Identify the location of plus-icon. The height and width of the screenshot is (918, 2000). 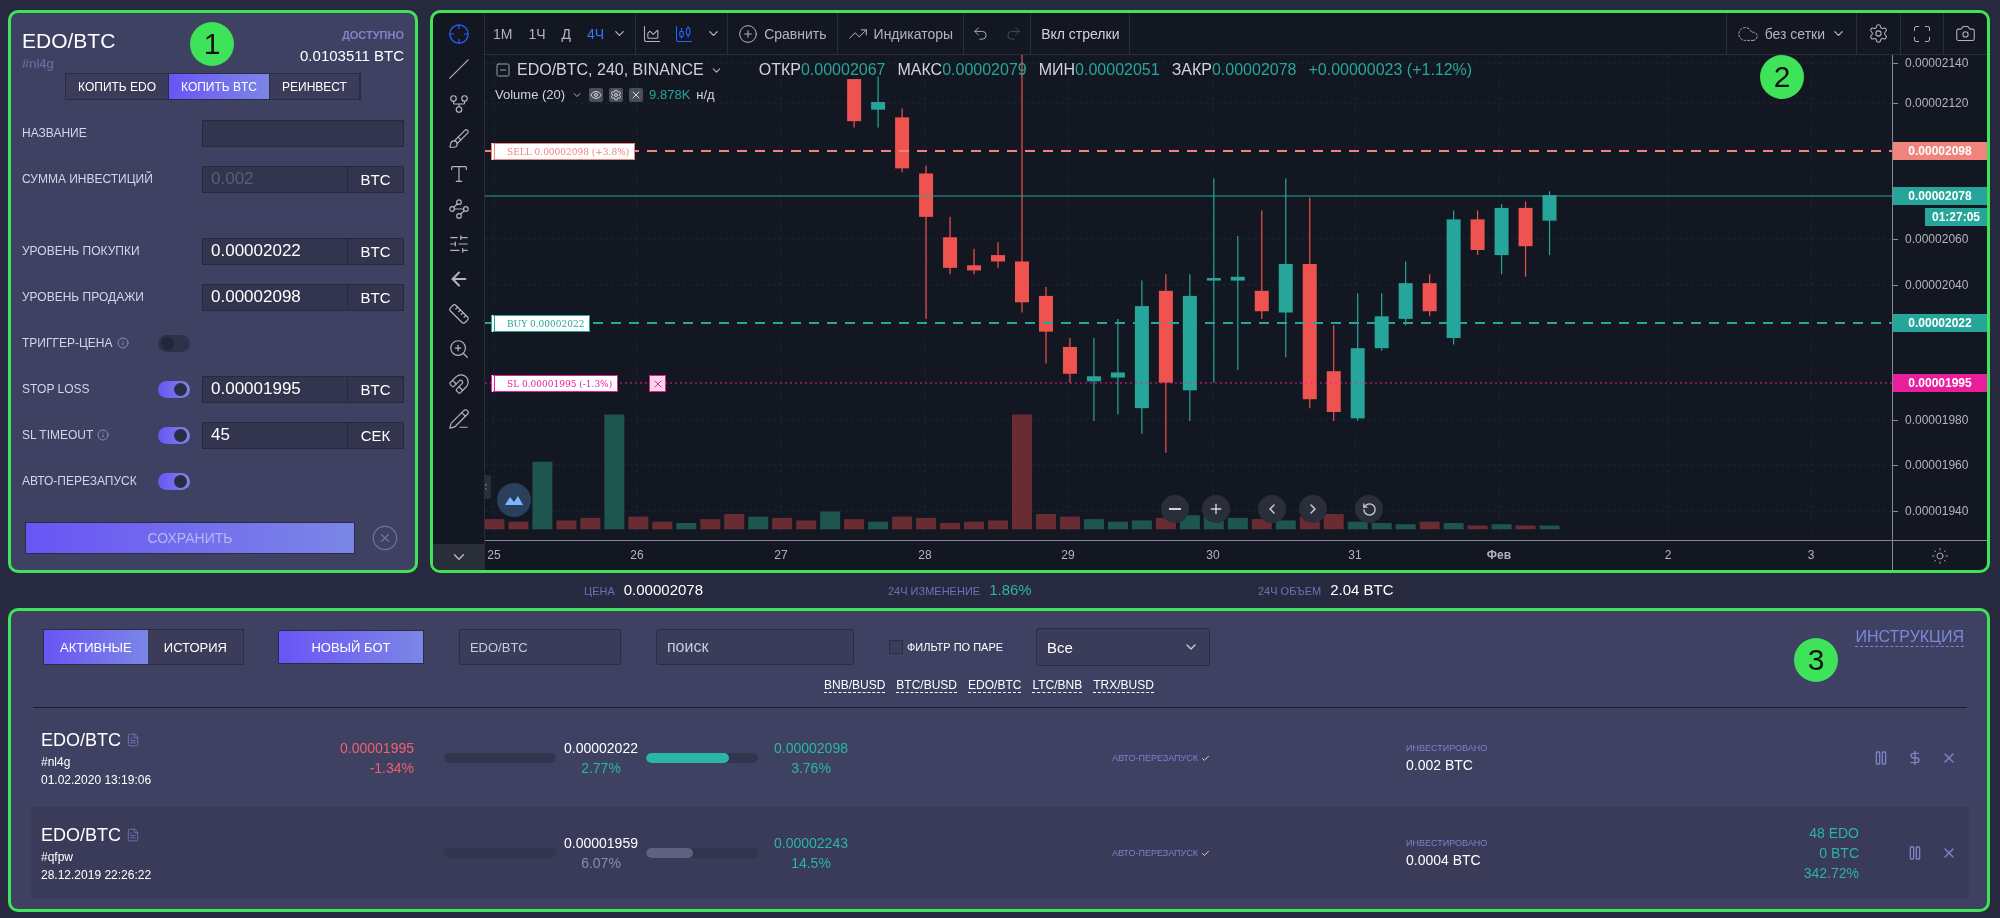
(1216, 509).